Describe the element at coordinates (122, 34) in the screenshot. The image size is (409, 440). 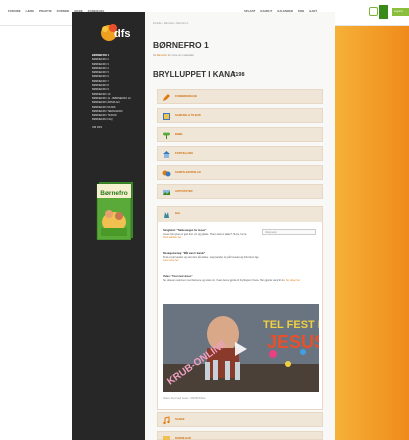
I see `logo-text: dfs` at that location.